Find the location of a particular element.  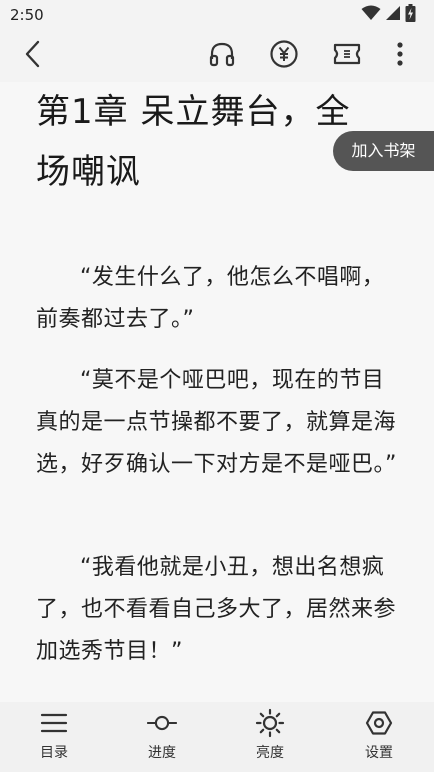

back-button is located at coordinates (33, 56).